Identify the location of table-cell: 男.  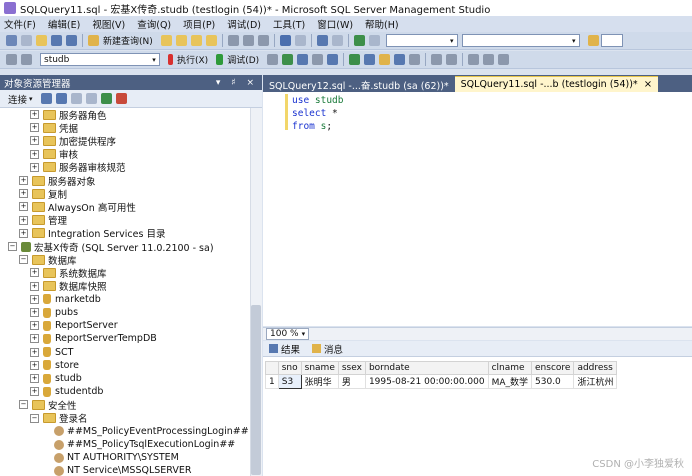
(351, 381).